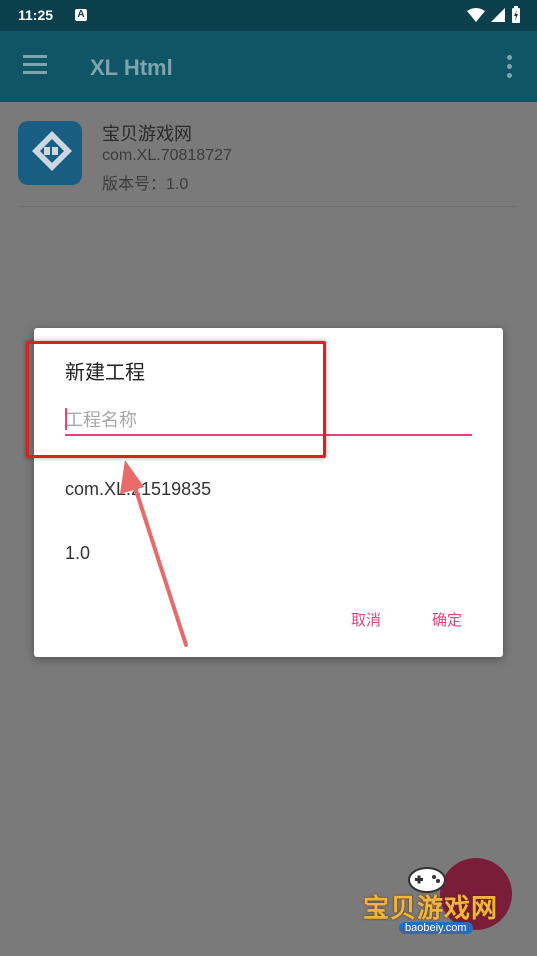 This screenshot has height=956, width=537. What do you see at coordinates (167, 155) in the screenshot?
I see `project-package: com.XL.70818727` at bounding box center [167, 155].